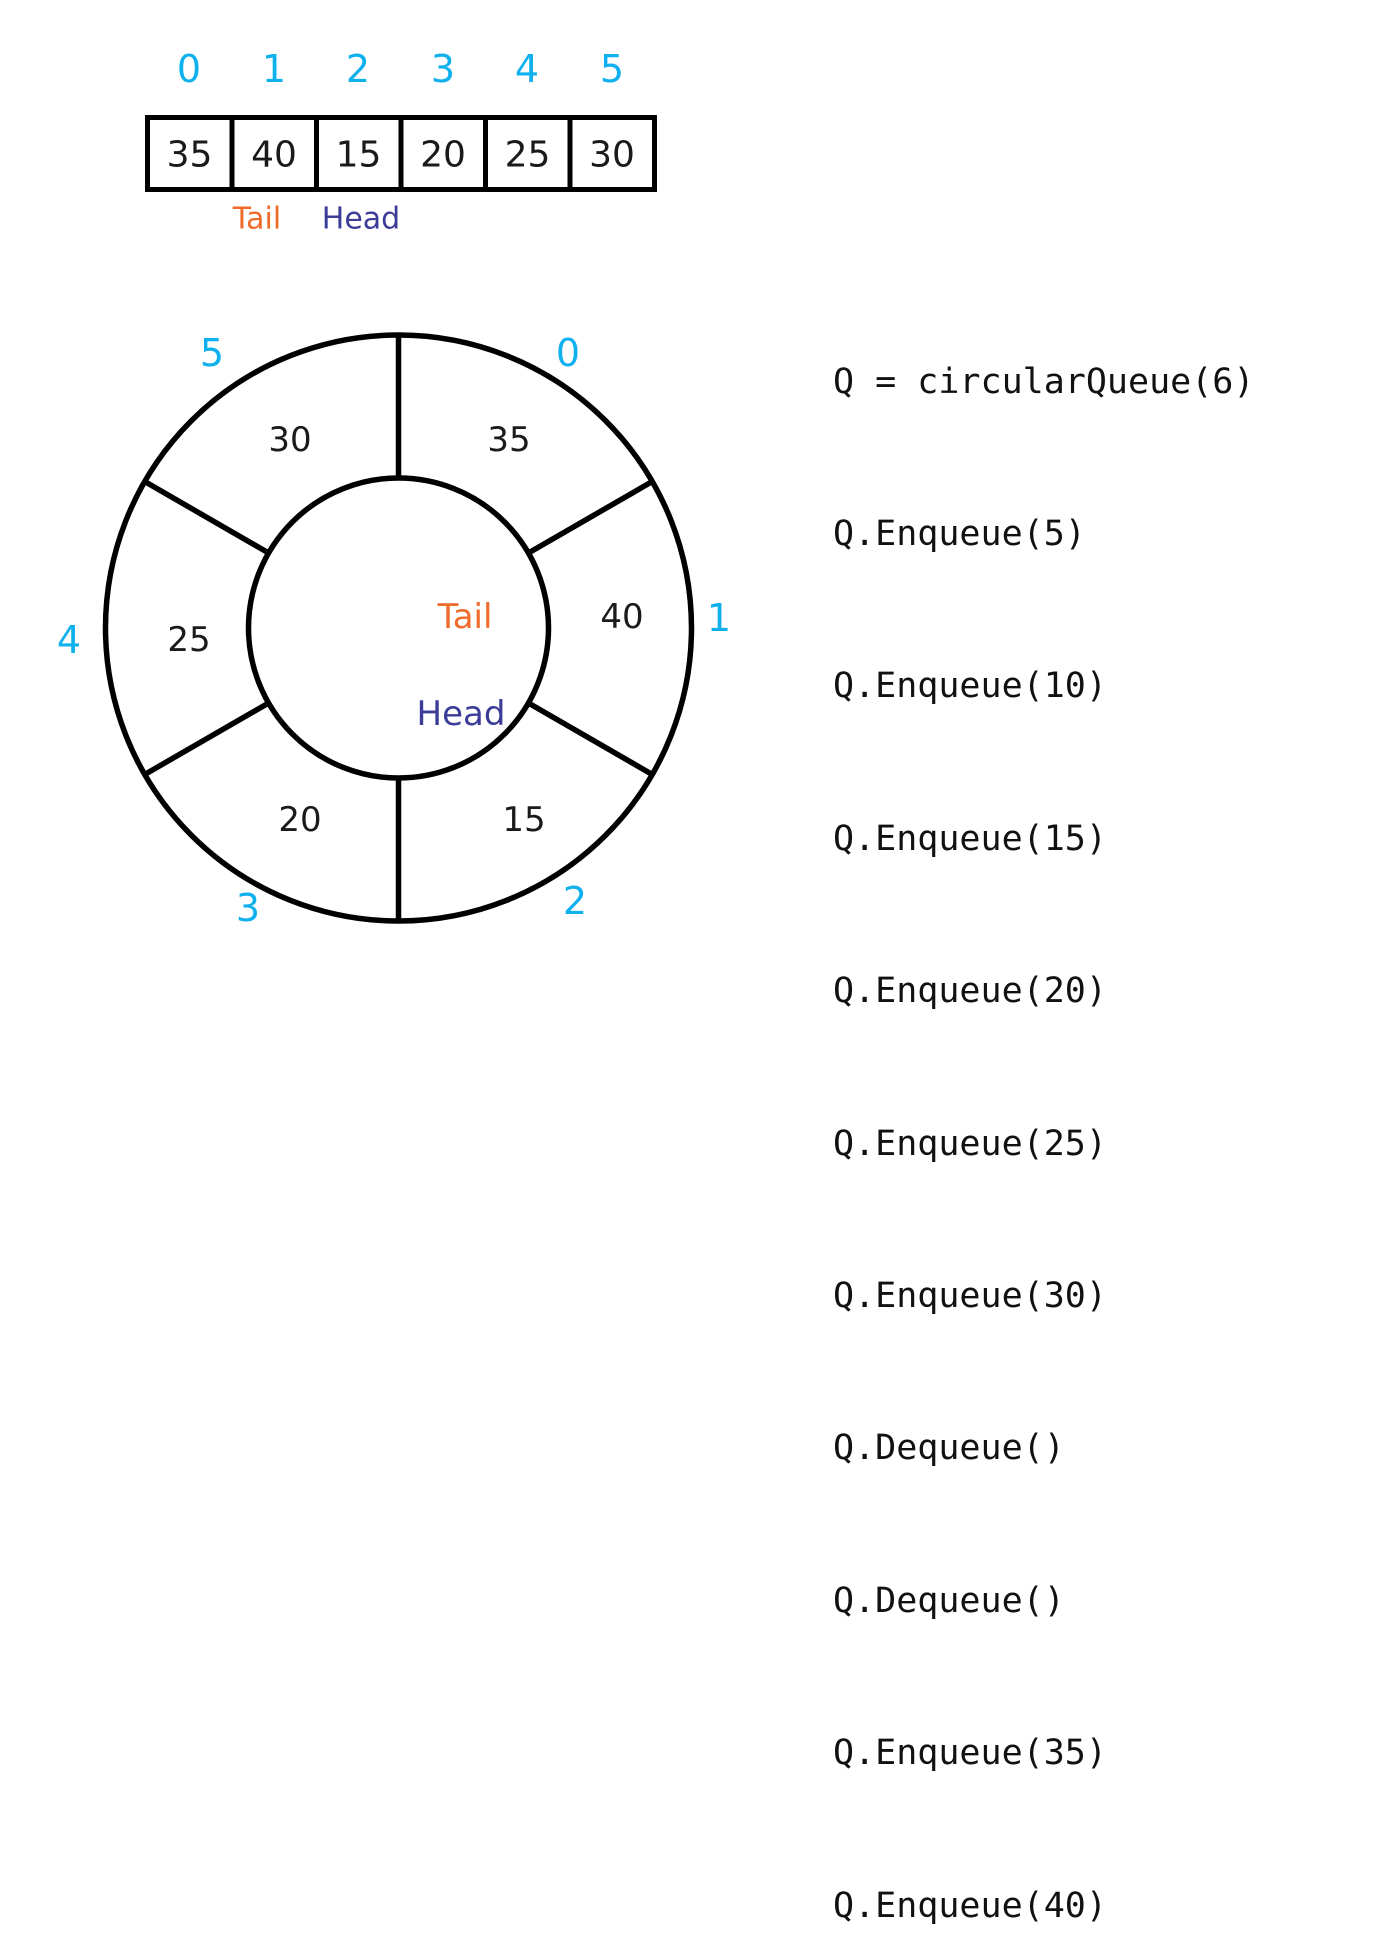  Describe the element at coordinates (970, 1295) in the screenshot. I see `code-line-6: Q.Enqueue(30)` at that location.